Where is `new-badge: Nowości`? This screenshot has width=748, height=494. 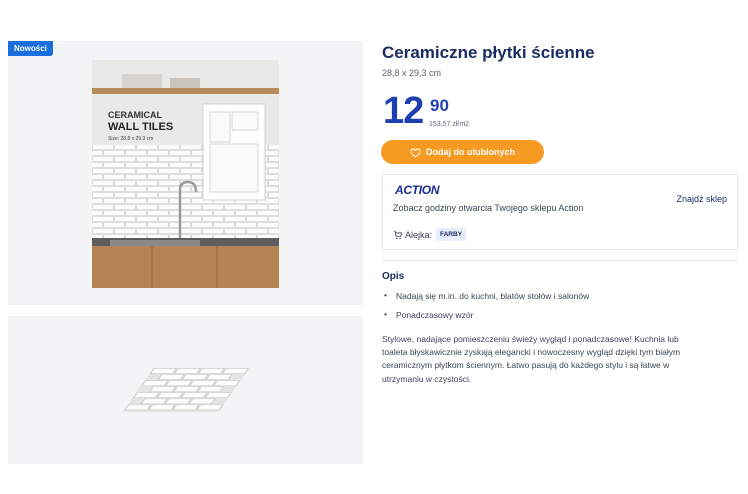 new-badge: Nowości is located at coordinates (30, 48).